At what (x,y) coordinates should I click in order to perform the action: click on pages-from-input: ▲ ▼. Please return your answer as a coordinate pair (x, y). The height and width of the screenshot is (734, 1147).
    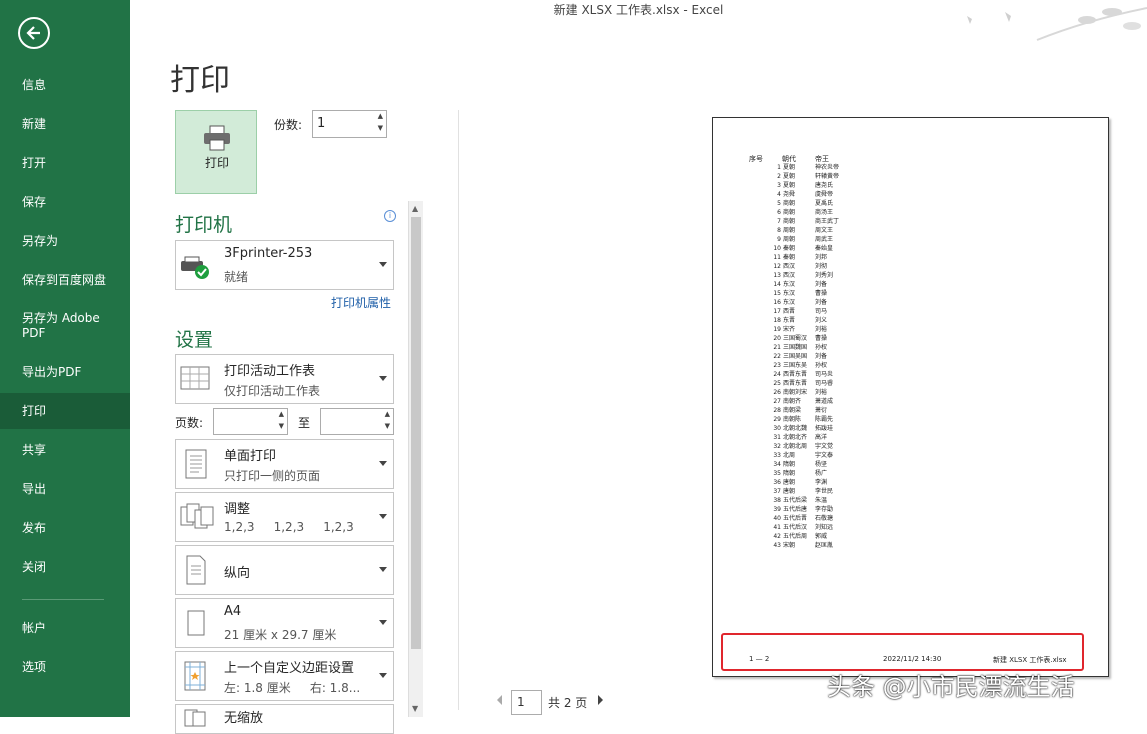
    Looking at the image, I should click on (250, 421).